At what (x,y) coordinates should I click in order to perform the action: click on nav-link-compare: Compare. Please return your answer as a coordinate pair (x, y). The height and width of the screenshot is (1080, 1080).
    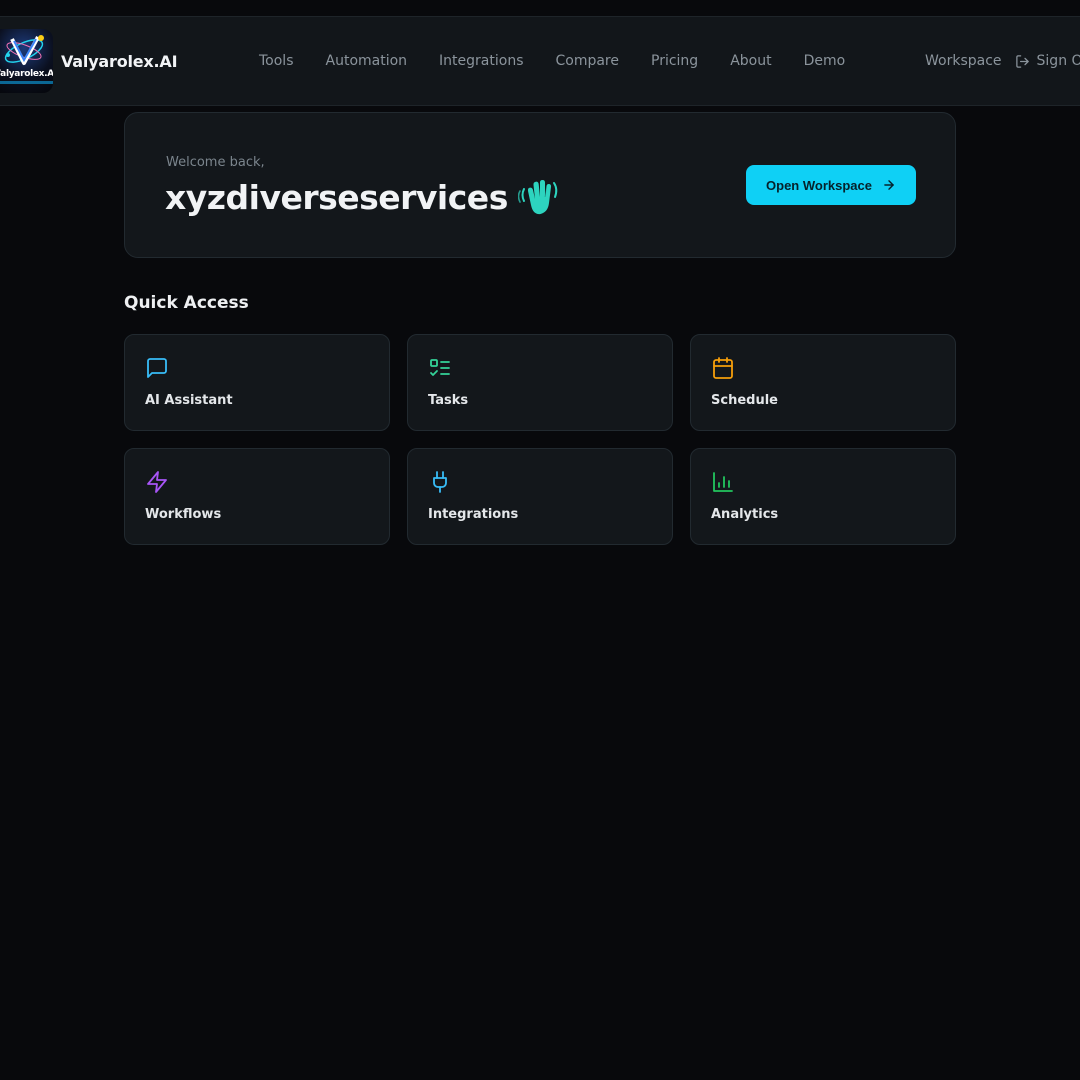
    Looking at the image, I should click on (587, 61).